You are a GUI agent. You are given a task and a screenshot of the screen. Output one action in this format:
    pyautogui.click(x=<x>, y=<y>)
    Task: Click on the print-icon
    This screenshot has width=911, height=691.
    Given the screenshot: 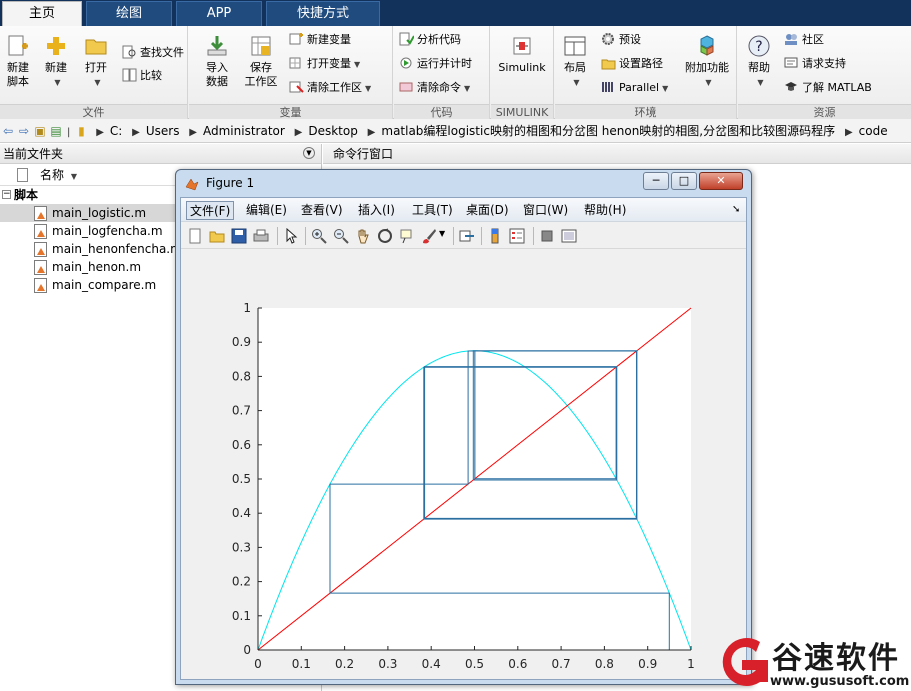 What is the action you would take?
    pyautogui.click(x=261, y=236)
    